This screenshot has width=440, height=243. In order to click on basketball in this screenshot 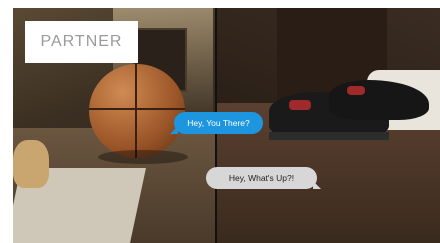, I will do `click(137, 111)`.